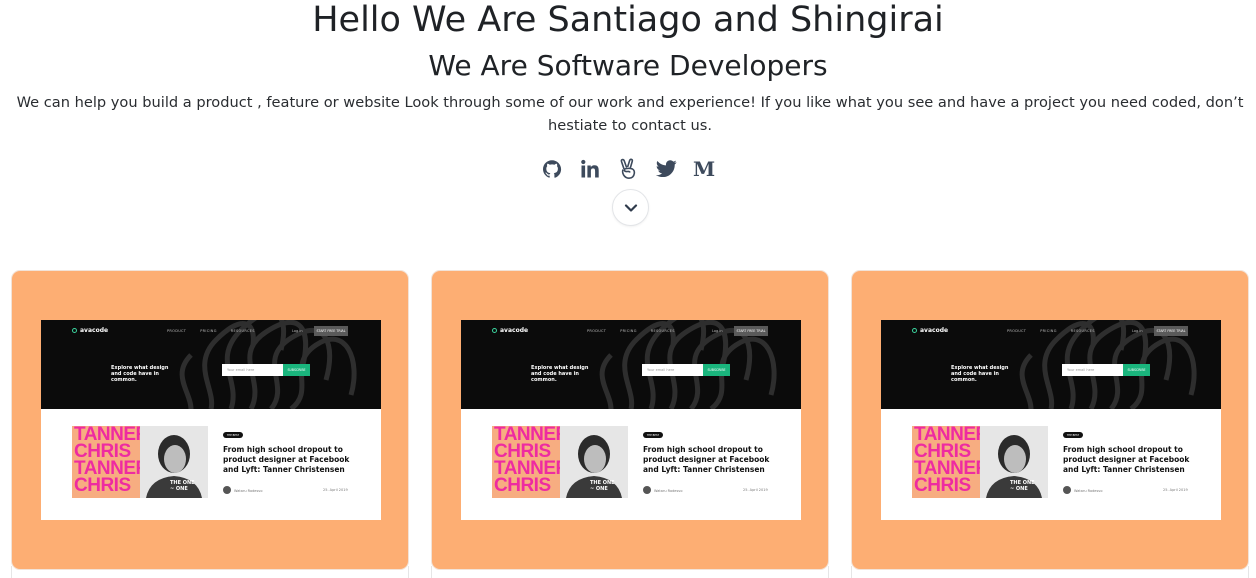 This screenshot has width=1256, height=578. What do you see at coordinates (552, 169) in the screenshot?
I see `github-icon` at bounding box center [552, 169].